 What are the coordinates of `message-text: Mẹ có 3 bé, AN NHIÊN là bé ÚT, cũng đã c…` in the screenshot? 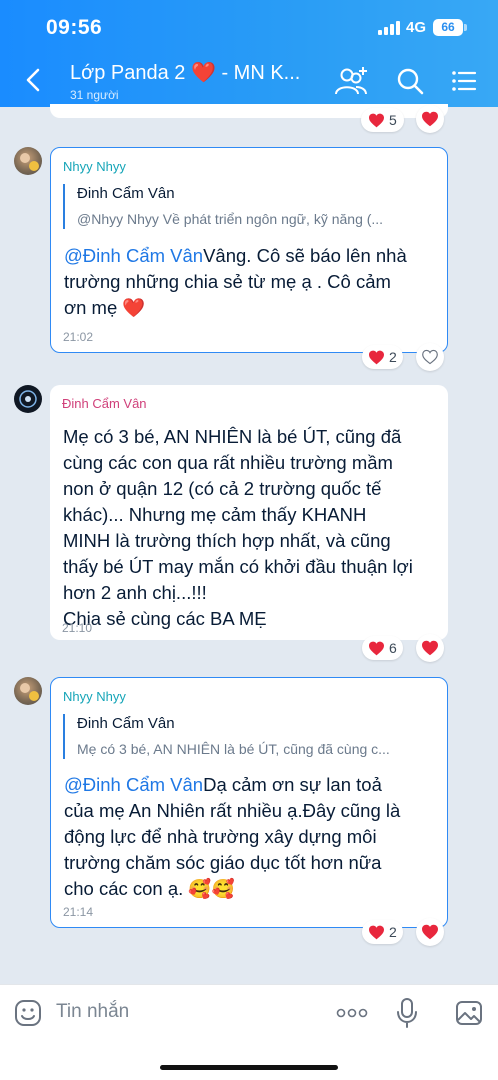 It's located at (238, 527).